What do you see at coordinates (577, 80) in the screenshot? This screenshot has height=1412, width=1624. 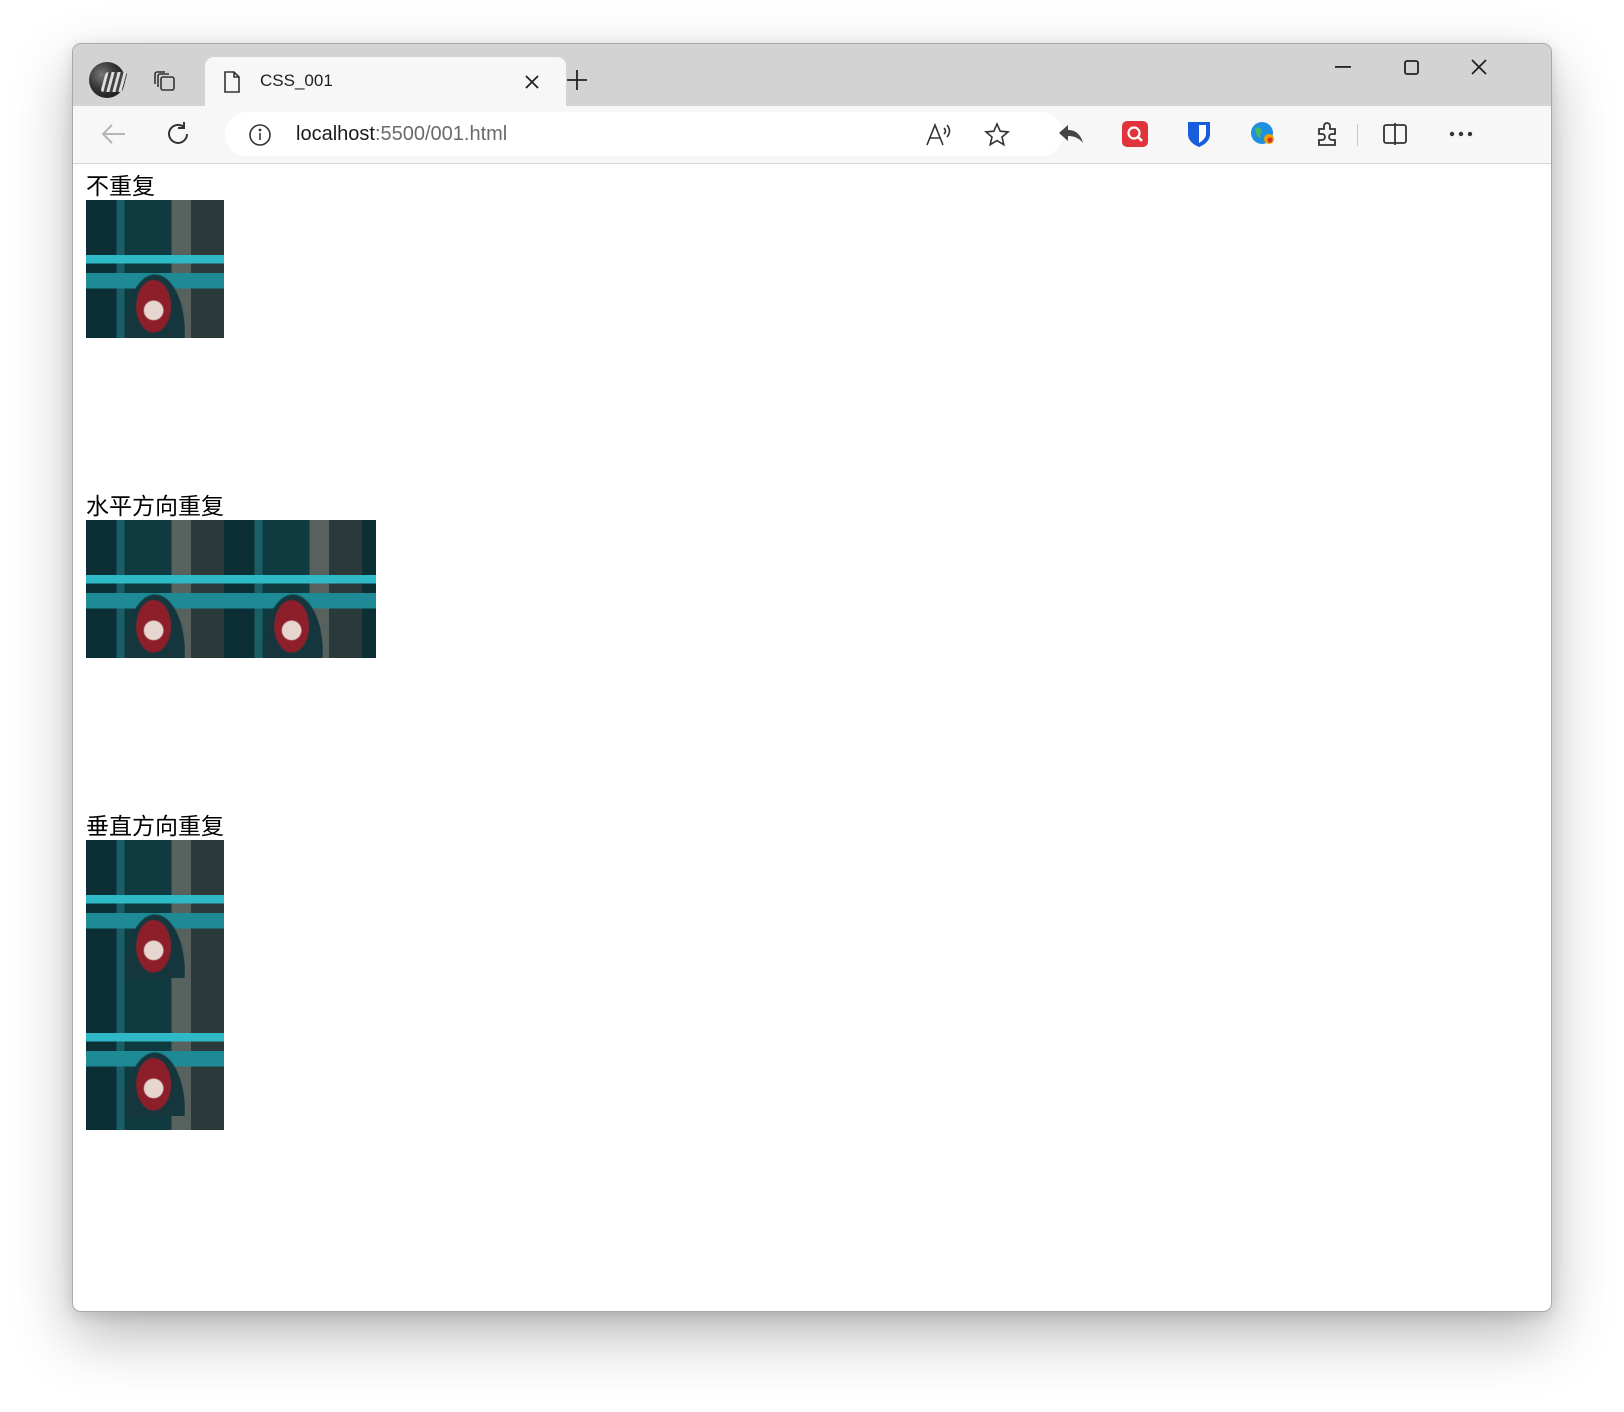 I see `plus-icon` at bounding box center [577, 80].